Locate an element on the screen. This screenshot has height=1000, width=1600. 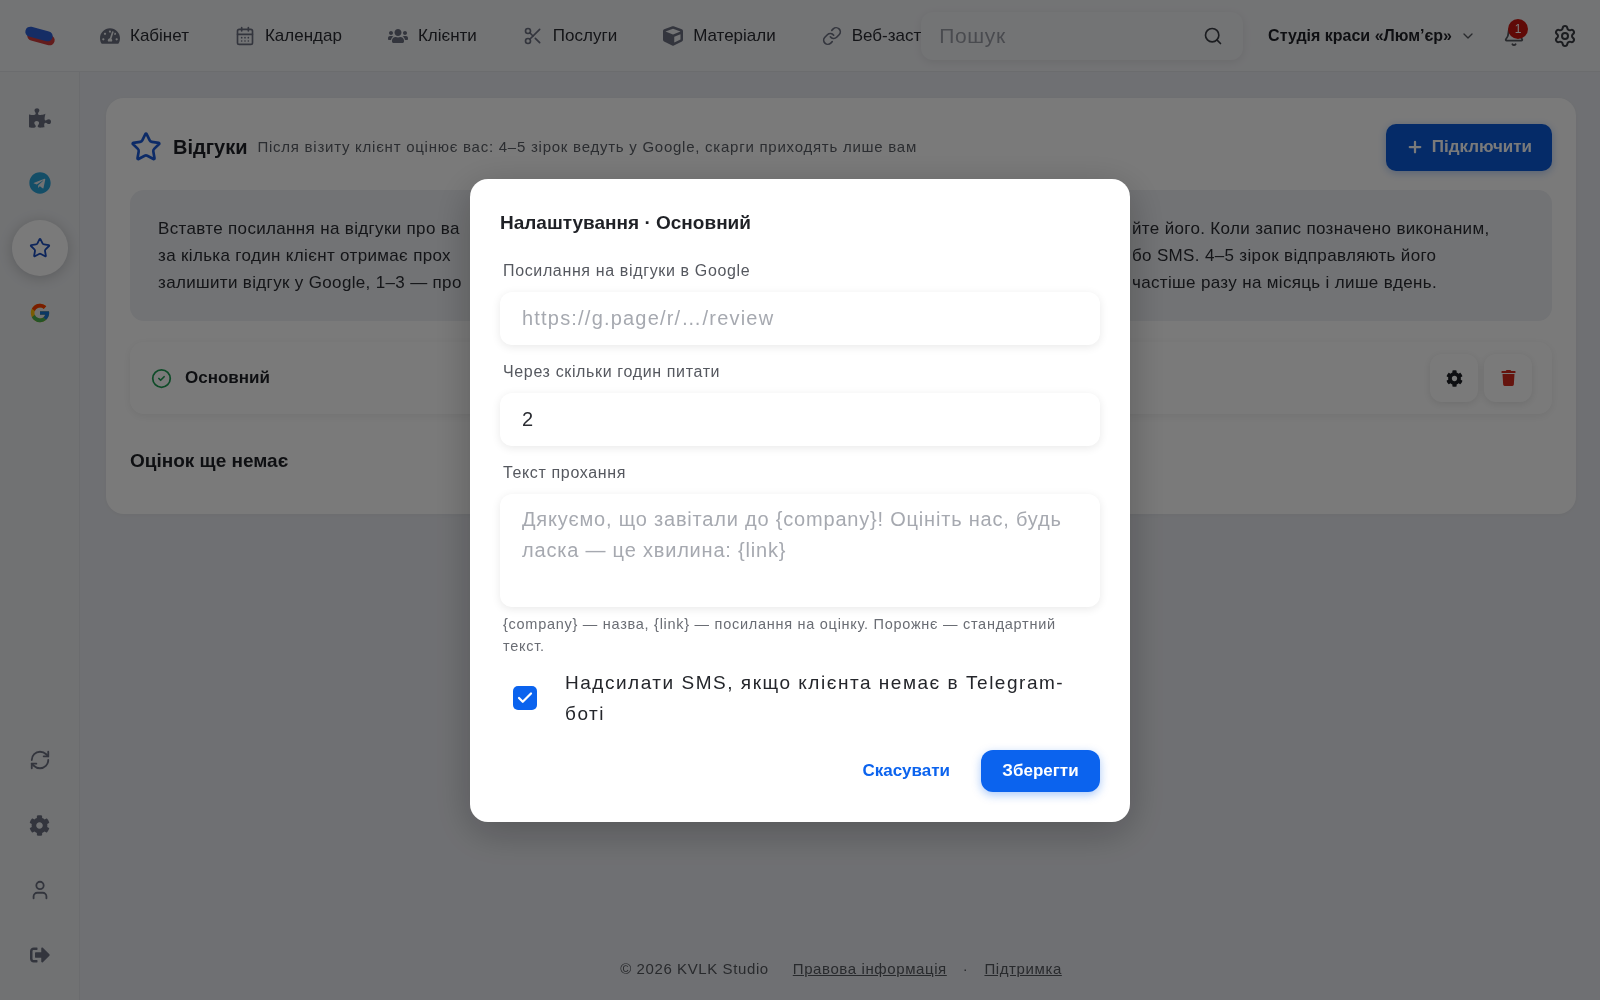
dialog-title: Налаштування · Основний is located at coordinates (626, 222).